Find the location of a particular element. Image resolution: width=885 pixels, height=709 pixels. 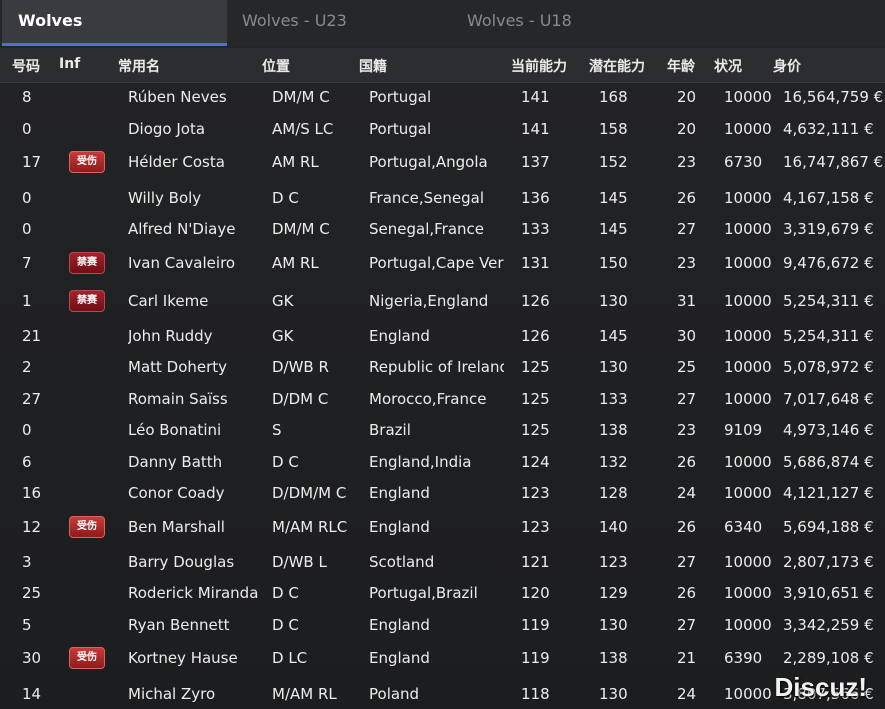

player-position: D/WB L is located at coordinates (299, 562).